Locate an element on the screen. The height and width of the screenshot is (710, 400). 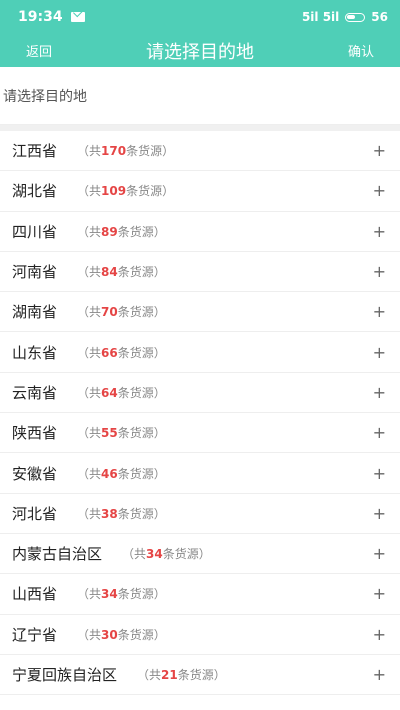
province-name: 内蒙古自治区 is located at coordinates (57, 554).